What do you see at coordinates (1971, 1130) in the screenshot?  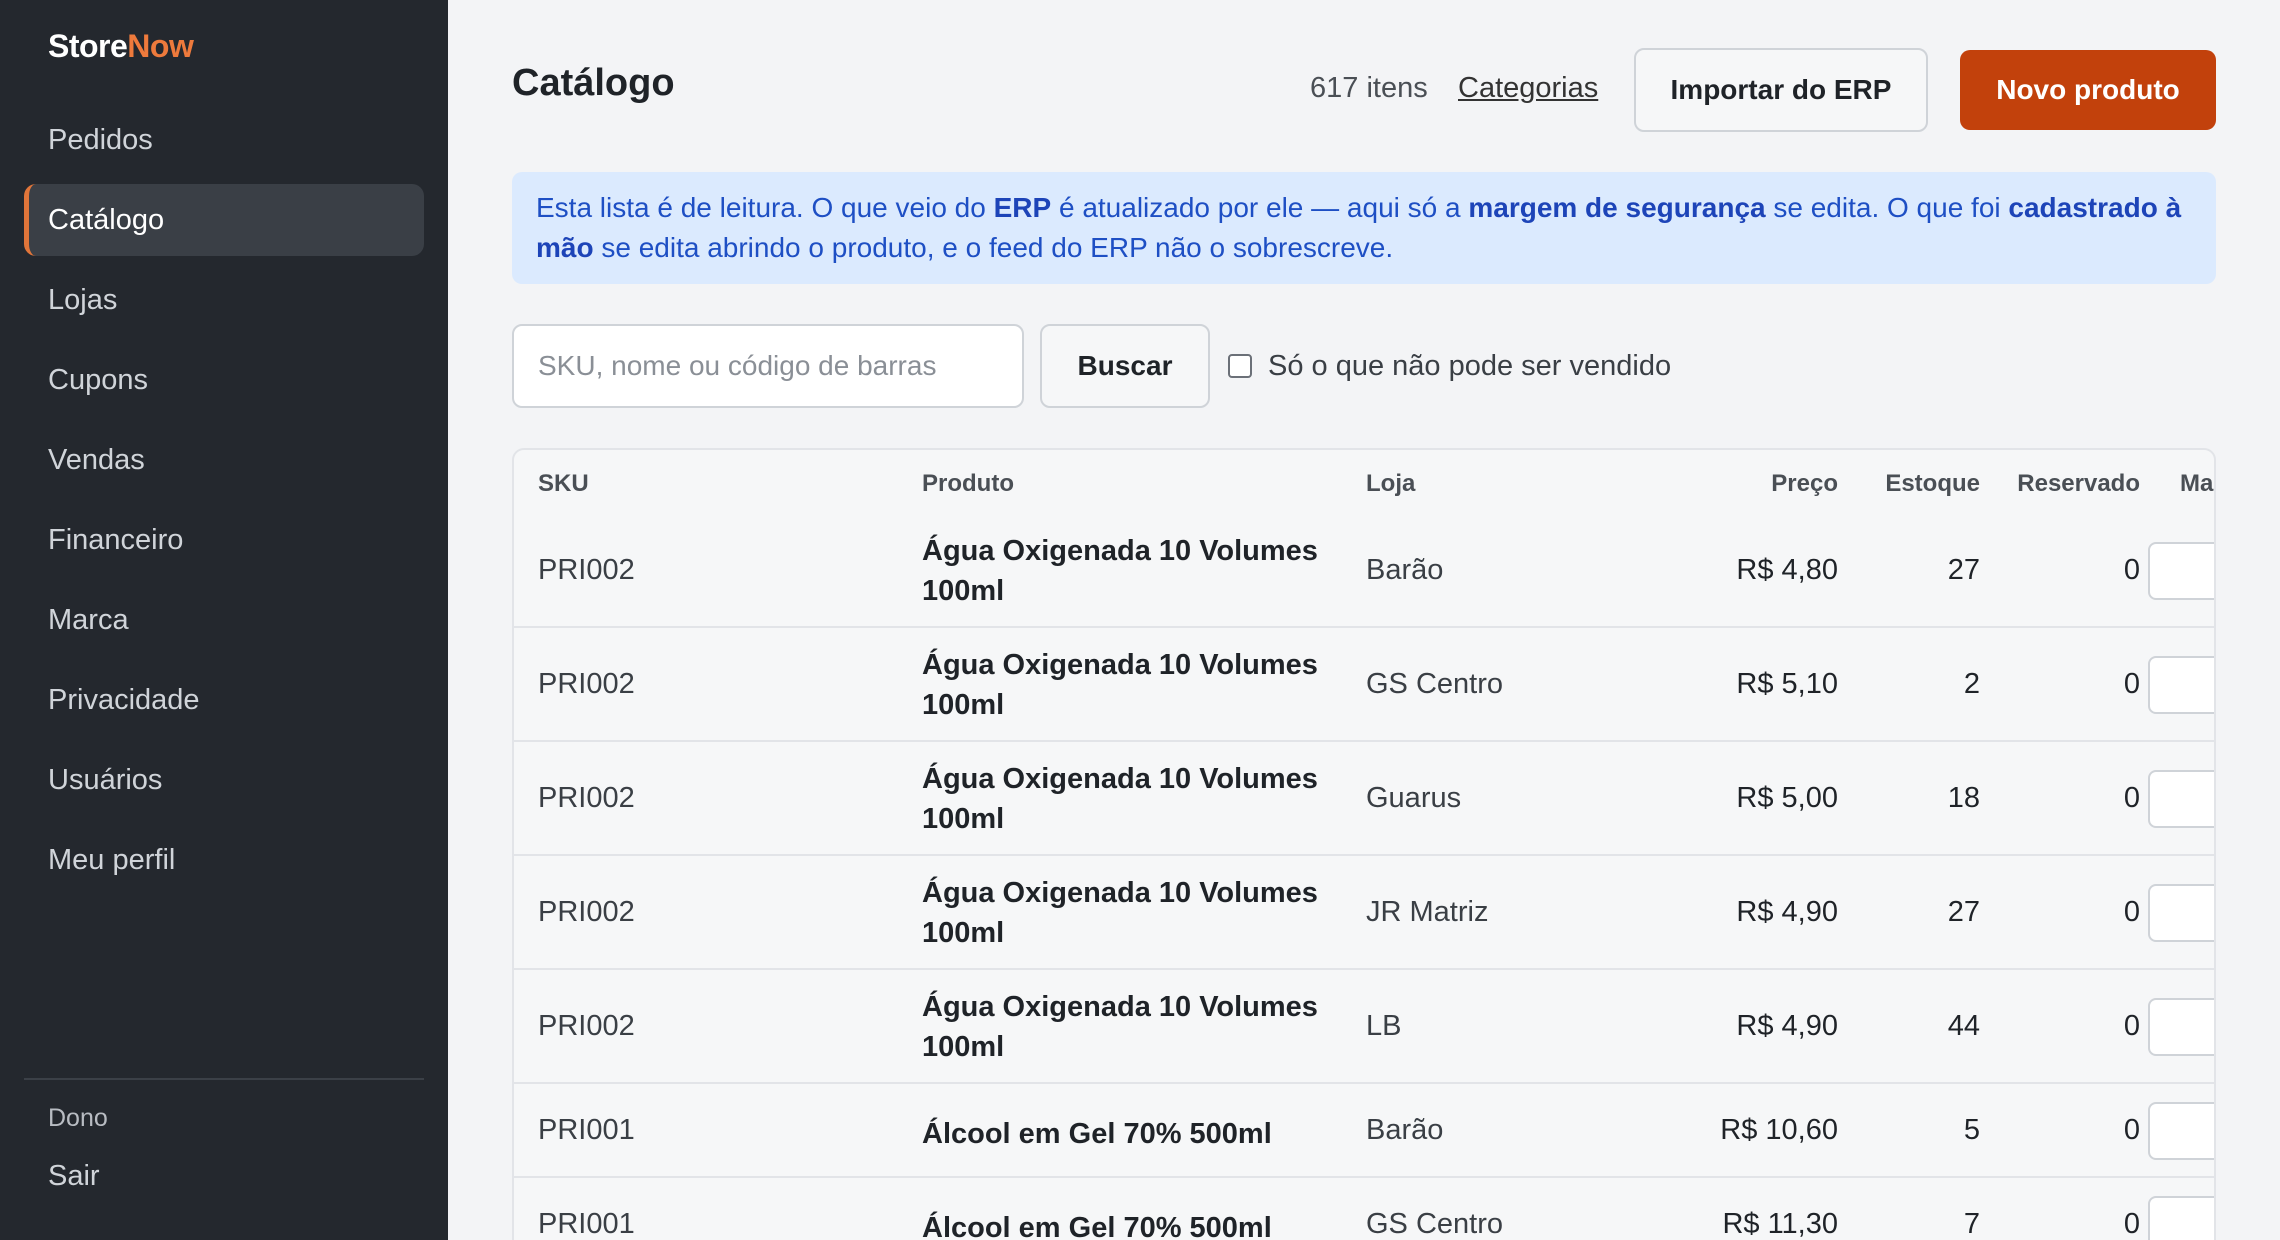 I see `cell-estoque: 5` at bounding box center [1971, 1130].